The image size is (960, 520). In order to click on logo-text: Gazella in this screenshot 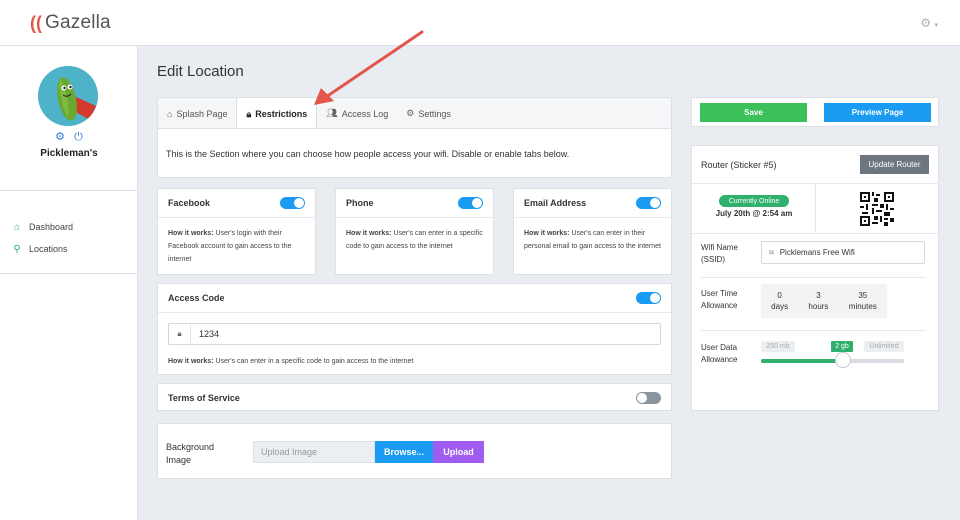, I will do `click(78, 22)`.